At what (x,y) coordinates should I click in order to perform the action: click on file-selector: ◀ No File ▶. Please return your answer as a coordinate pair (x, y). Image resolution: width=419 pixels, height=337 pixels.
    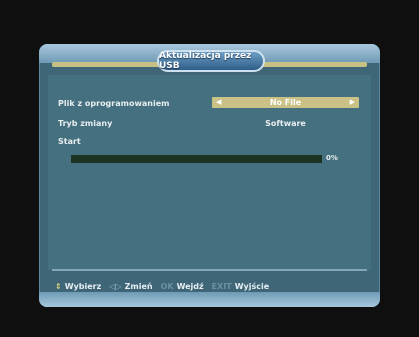
    Looking at the image, I should click on (285, 102).